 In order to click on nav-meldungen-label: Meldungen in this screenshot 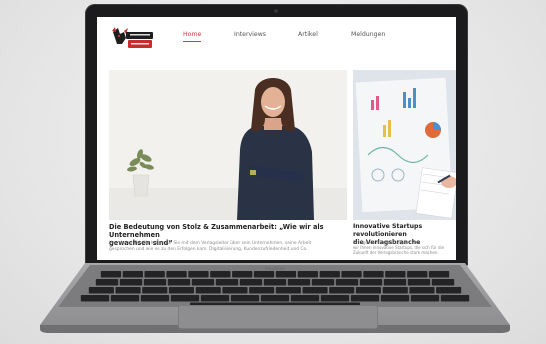, I will do `click(368, 34)`.